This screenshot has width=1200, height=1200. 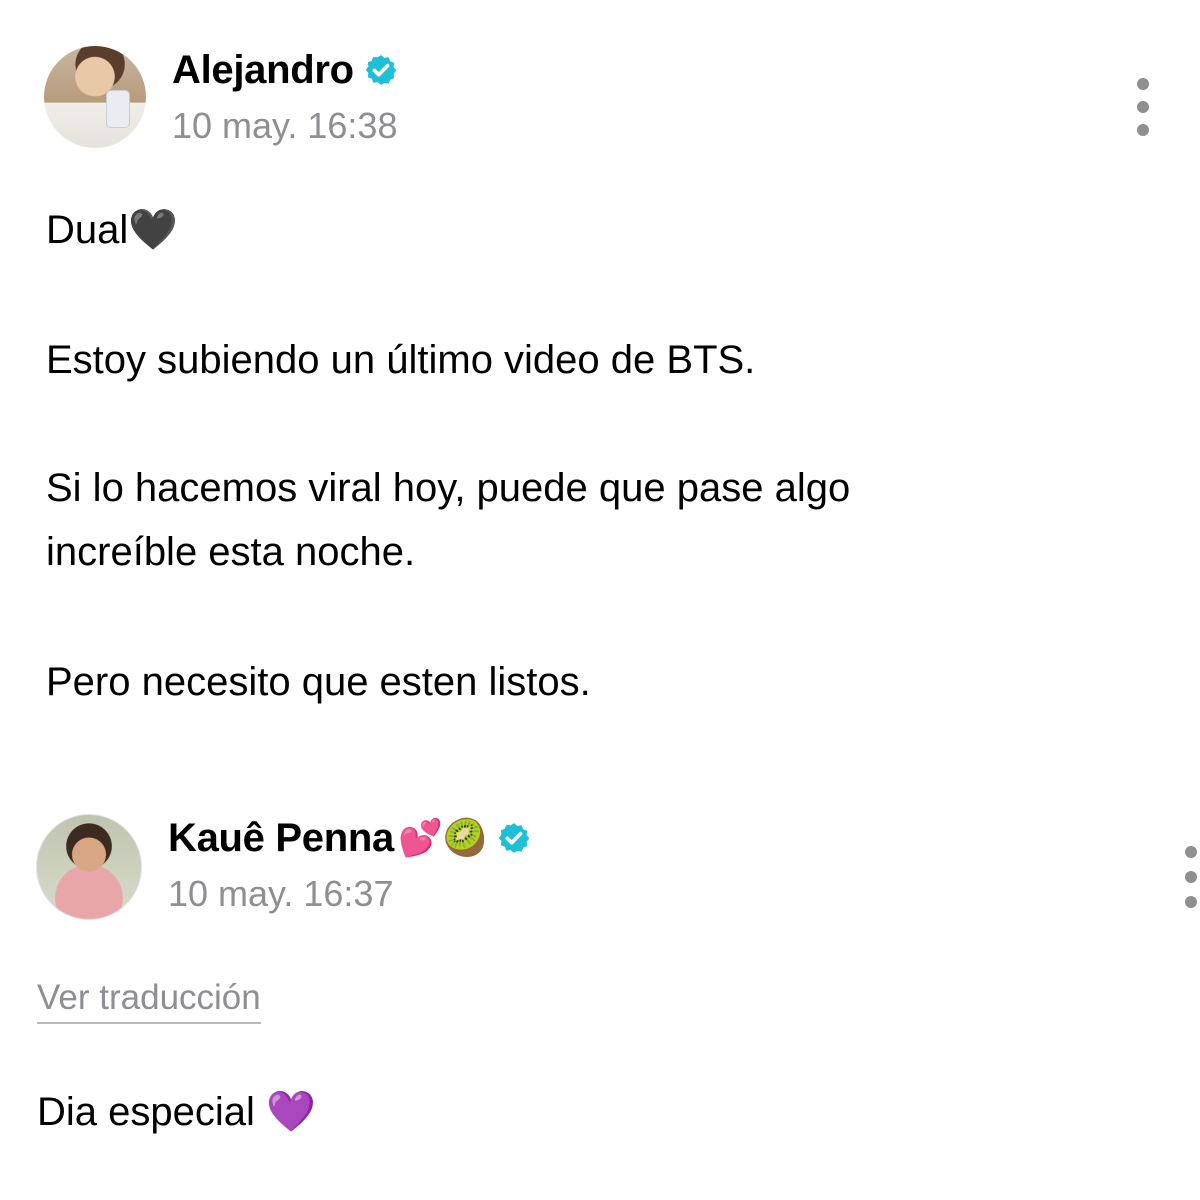 What do you see at coordinates (401, 360) in the screenshot?
I see `post-text-line: Estoy subiendo un último video de BTS.` at bounding box center [401, 360].